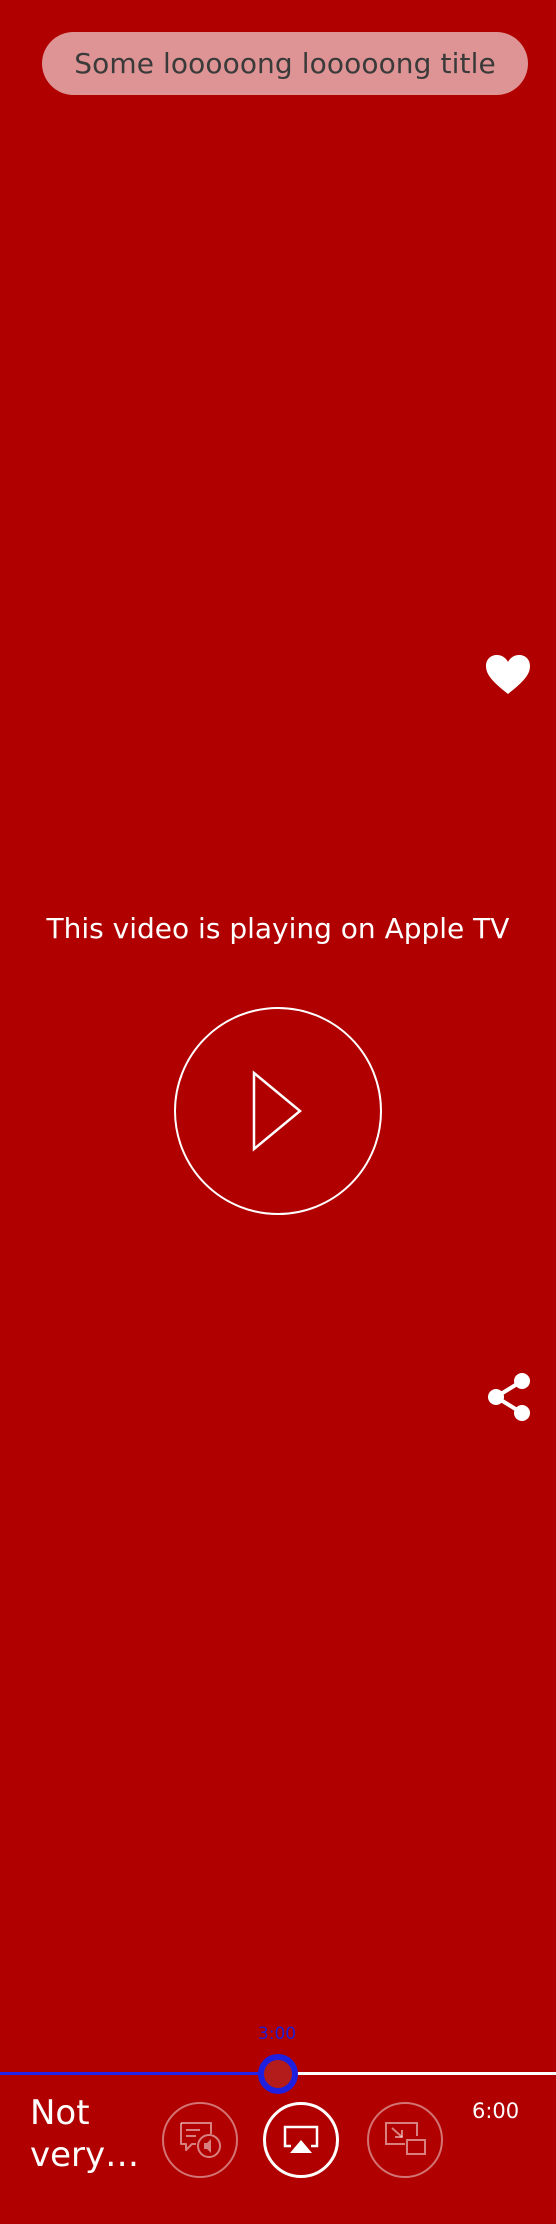 Image resolution: width=556 pixels, height=2224 pixels. I want to click on audio-subtitles-icon, so click(200, 2140).